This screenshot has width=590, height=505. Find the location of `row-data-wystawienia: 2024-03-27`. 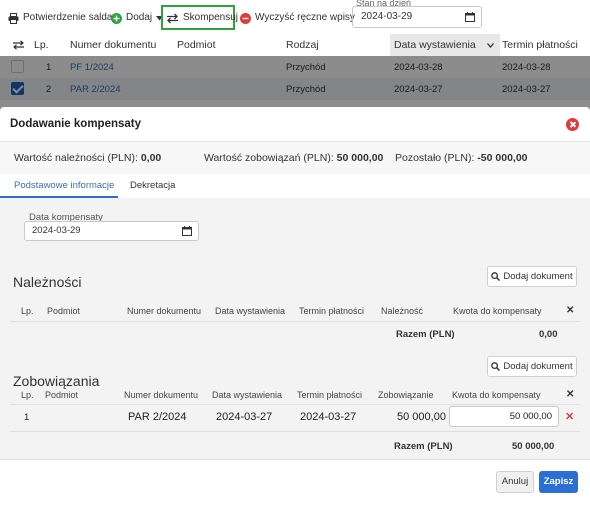

row-data-wystawienia: 2024-03-27 is located at coordinates (244, 417).